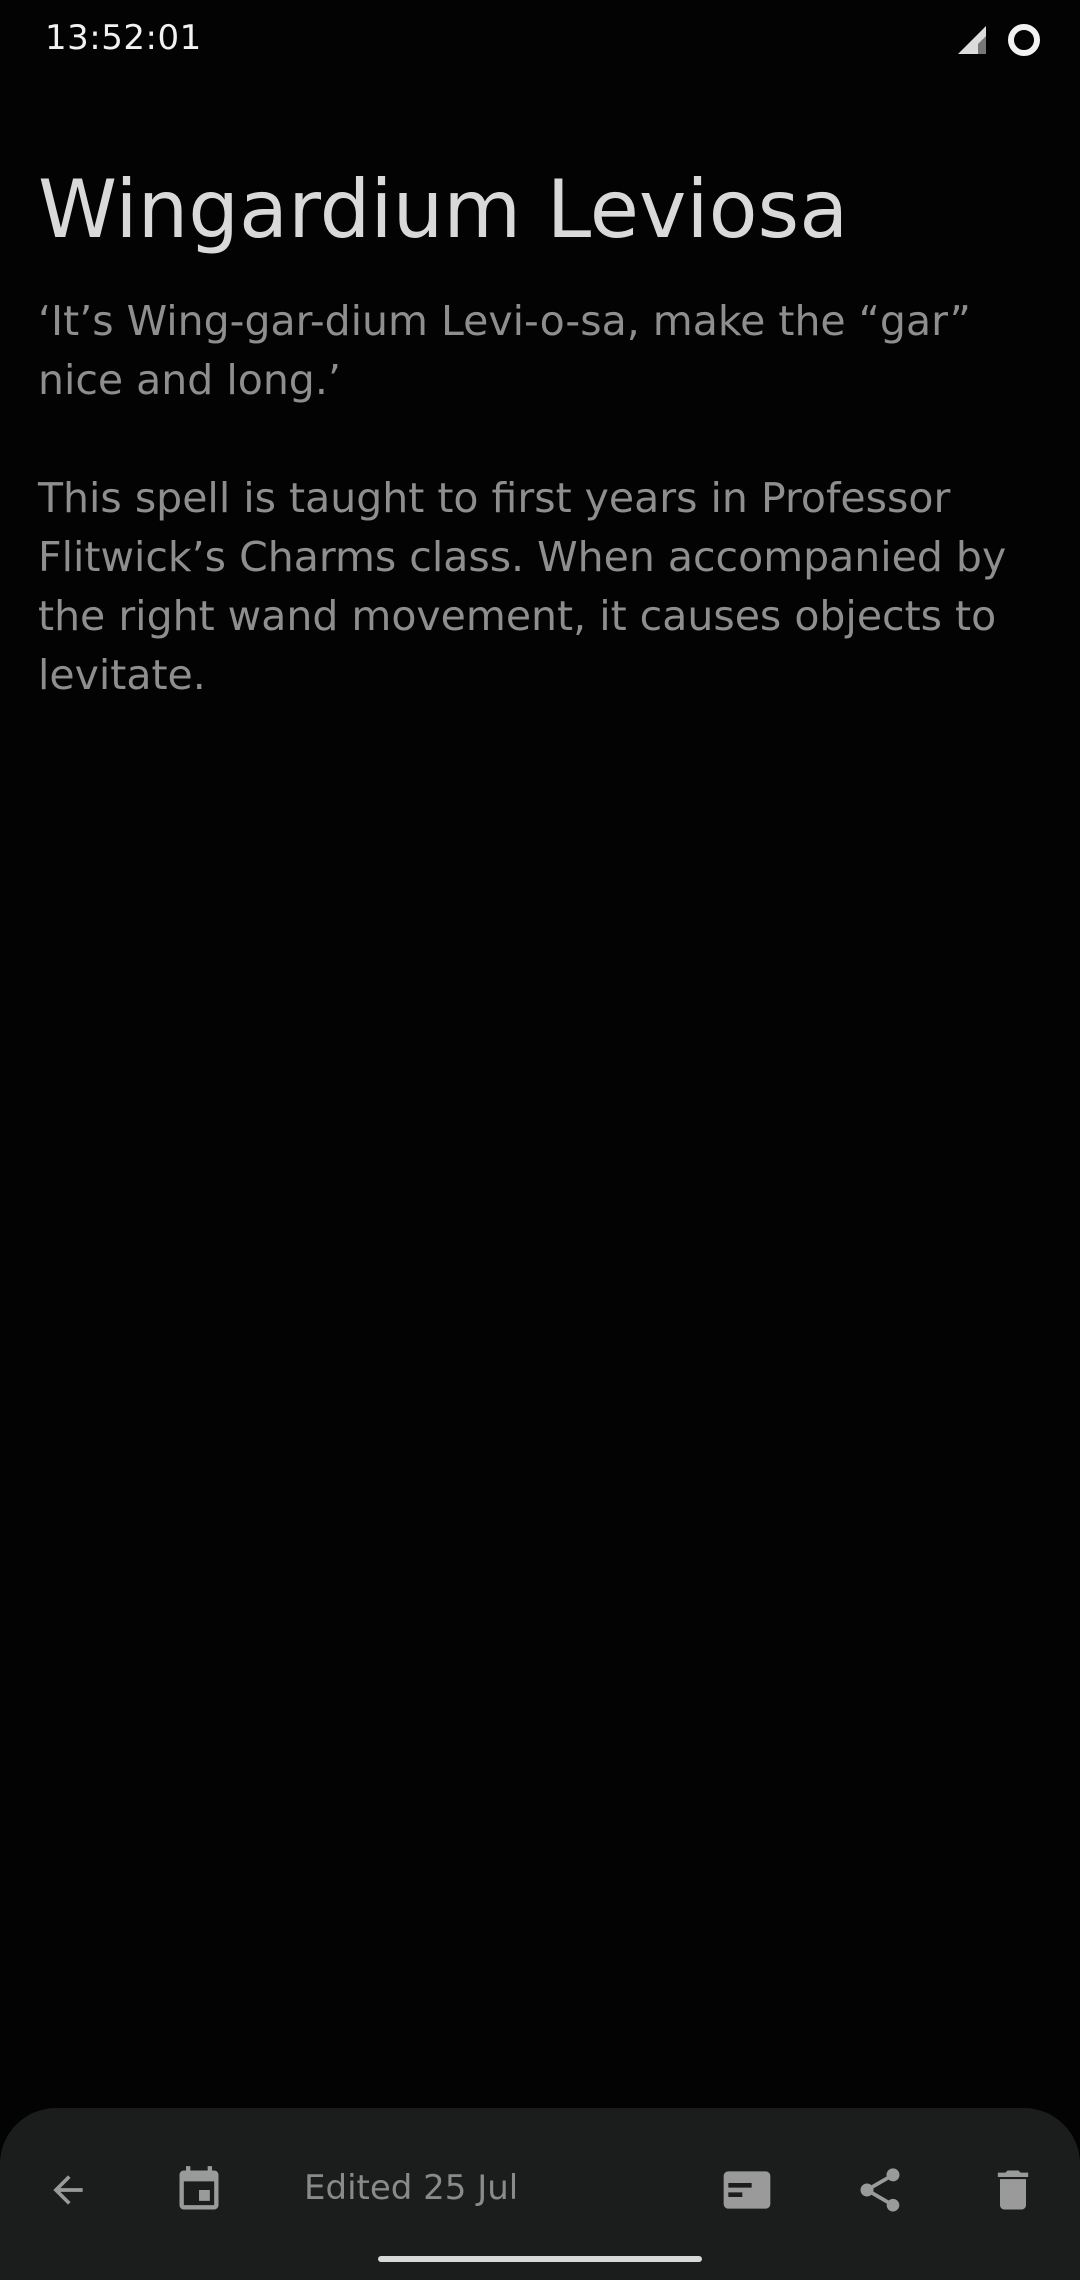  I want to click on edited-timestamp: Edited 25 Jul, so click(411, 2188).